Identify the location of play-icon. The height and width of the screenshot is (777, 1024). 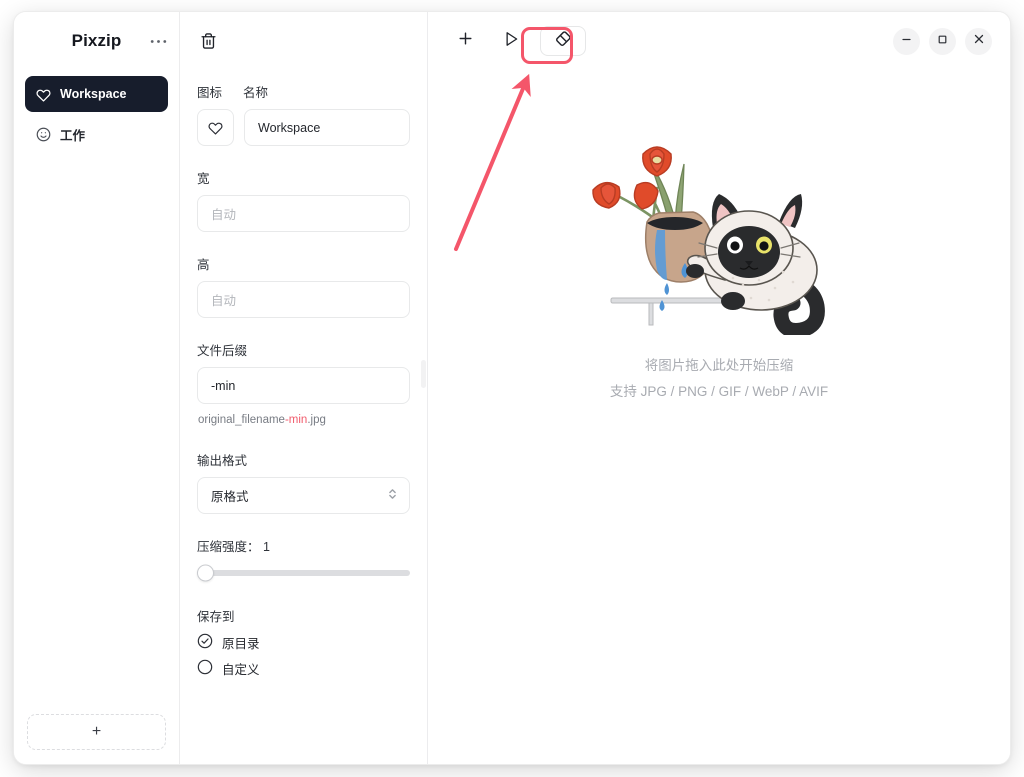
(511, 41).